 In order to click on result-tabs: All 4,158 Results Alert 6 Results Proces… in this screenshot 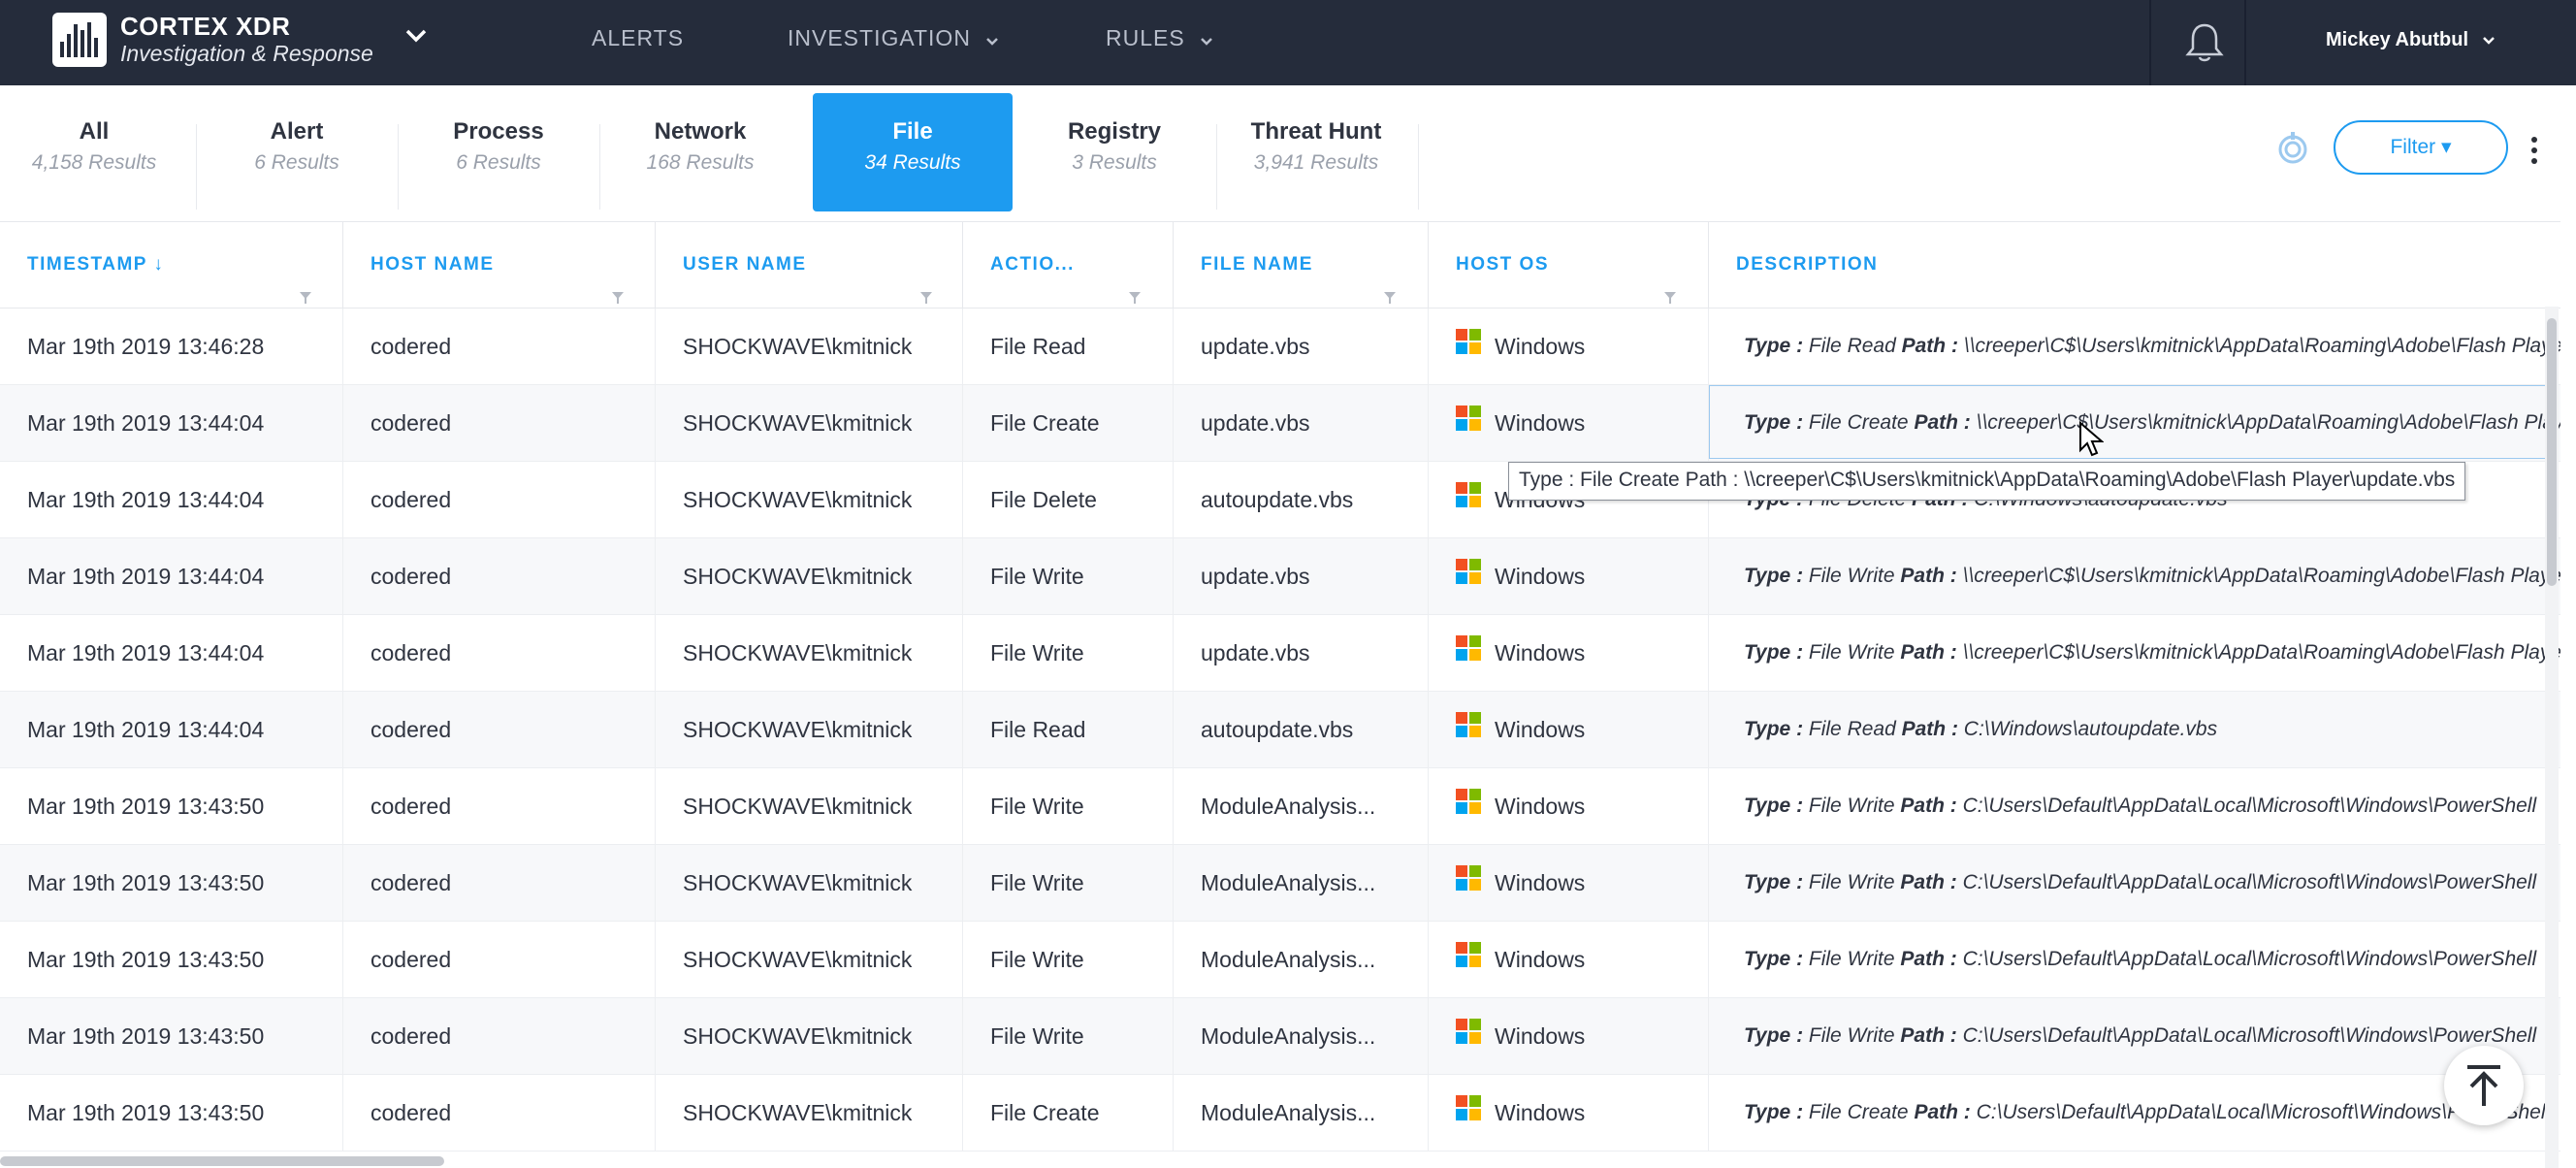, I will do `click(1288, 153)`.